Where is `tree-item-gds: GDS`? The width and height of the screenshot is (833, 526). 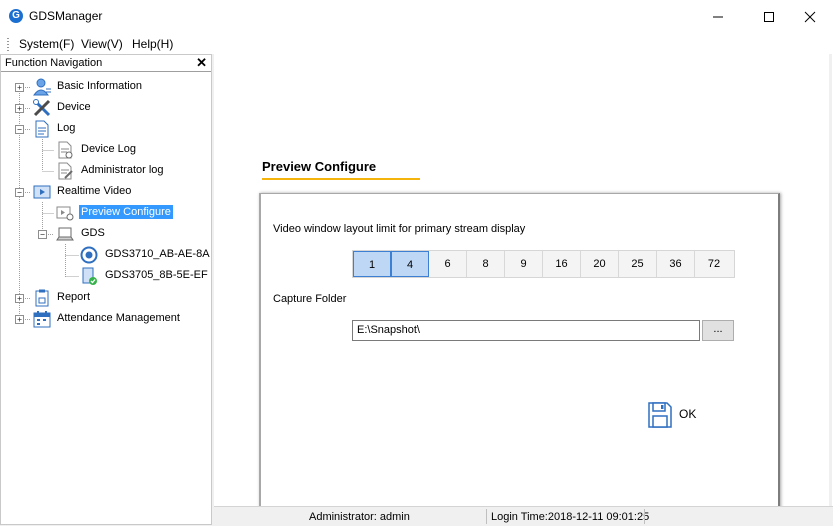 tree-item-gds: GDS is located at coordinates (93, 233).